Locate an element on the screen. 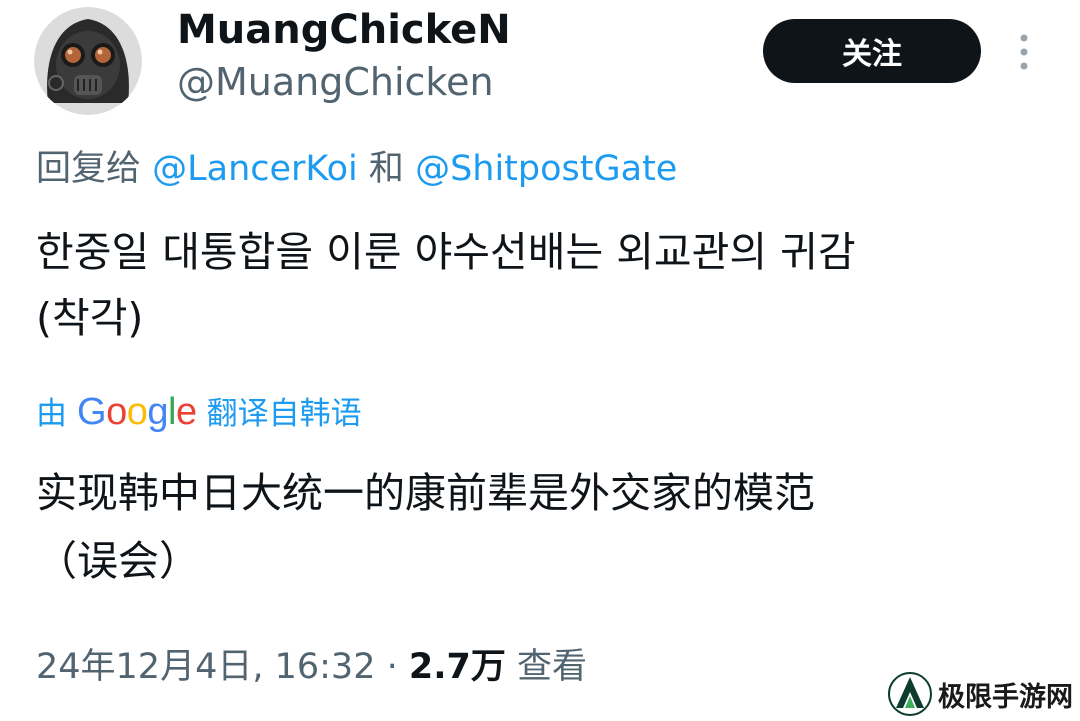  reply-prefix: 回复给 is located at coordinates (94, 169).